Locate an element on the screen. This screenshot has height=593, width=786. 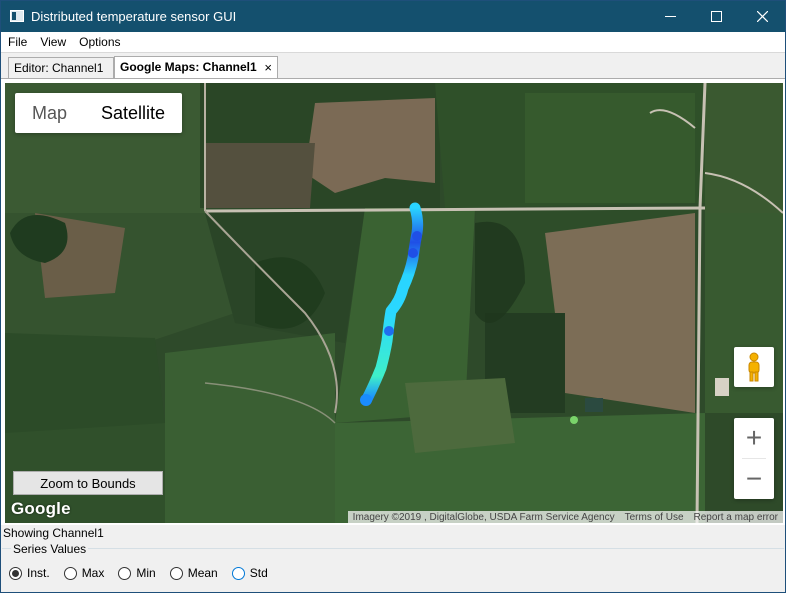
radio-label: Mean is located at coordinates (202, 573).